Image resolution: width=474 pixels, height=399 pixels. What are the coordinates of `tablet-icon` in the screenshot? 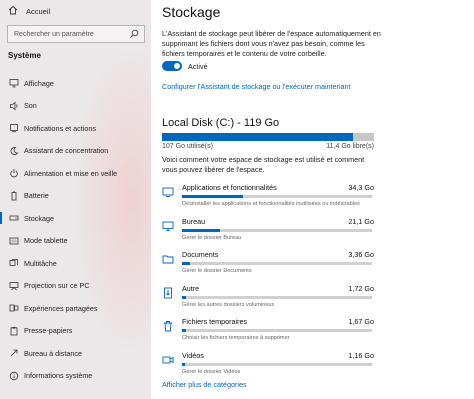 It's located at (14, 241).